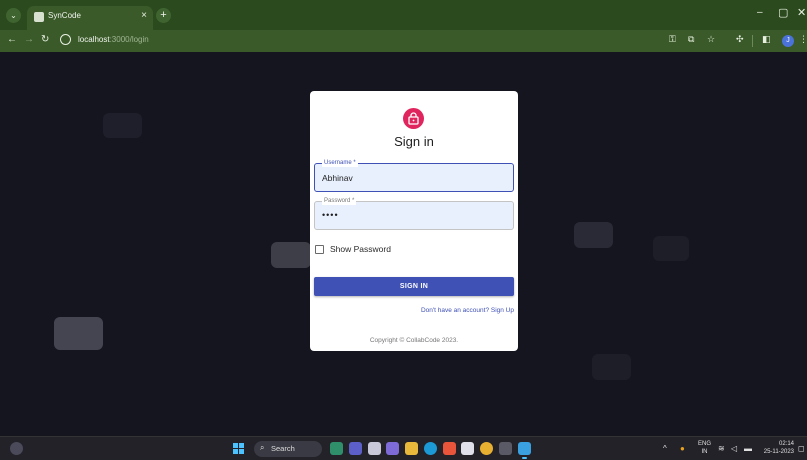  What do you see at coordinates (467, 310) in the screenshot?
I see `sign-up-link: Don't have an account? Sign Up` at bounding box center [467, 310].